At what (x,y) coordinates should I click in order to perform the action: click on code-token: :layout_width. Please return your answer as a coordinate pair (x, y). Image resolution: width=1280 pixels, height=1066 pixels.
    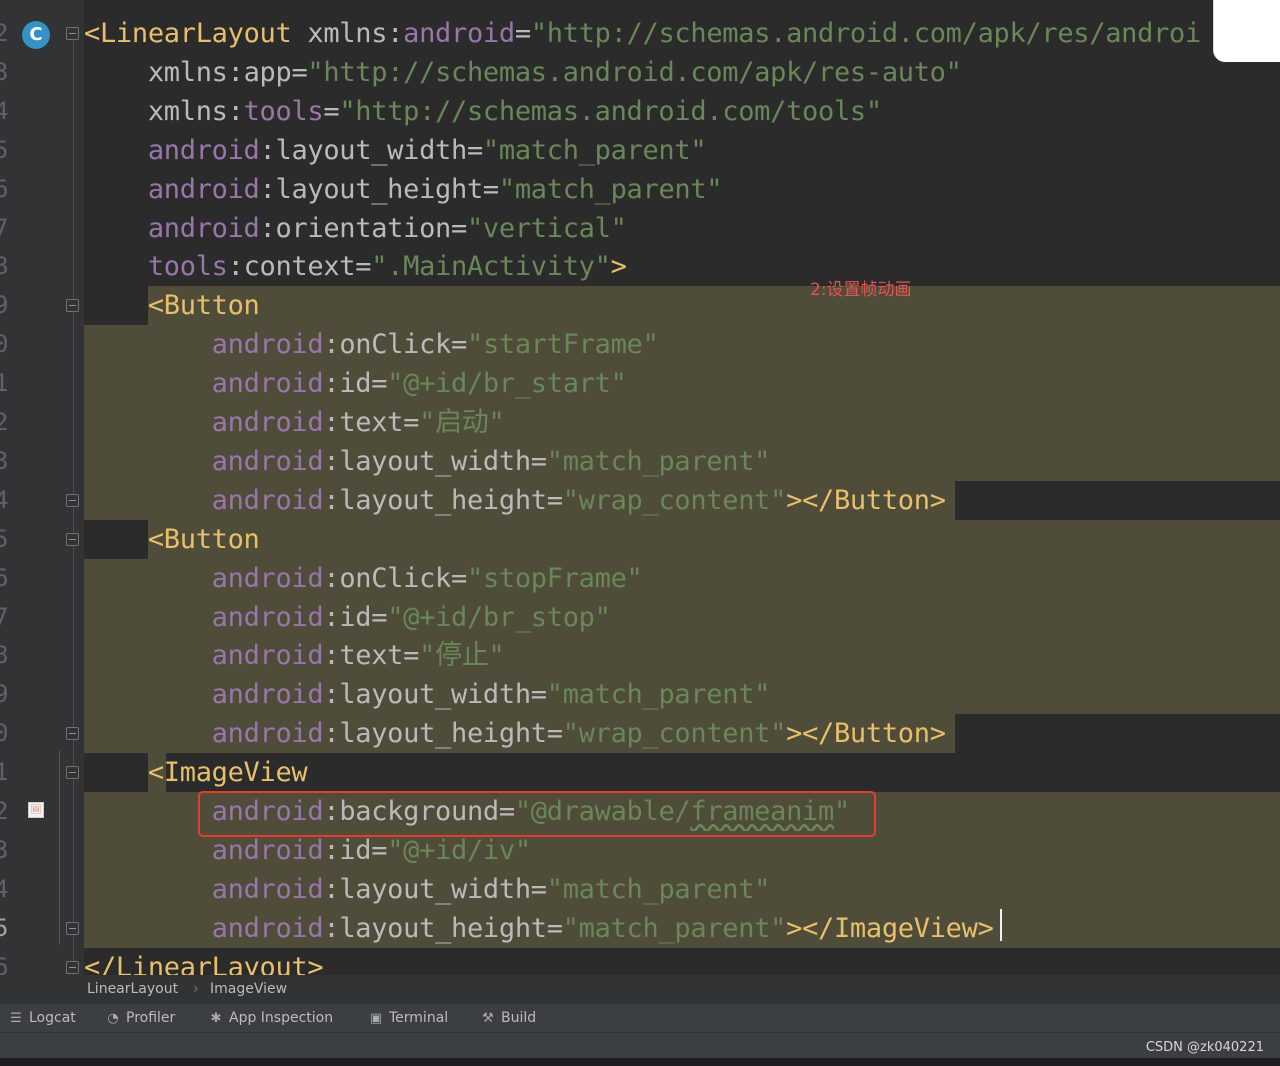
    Looking at the image, I should click on (427, 695).